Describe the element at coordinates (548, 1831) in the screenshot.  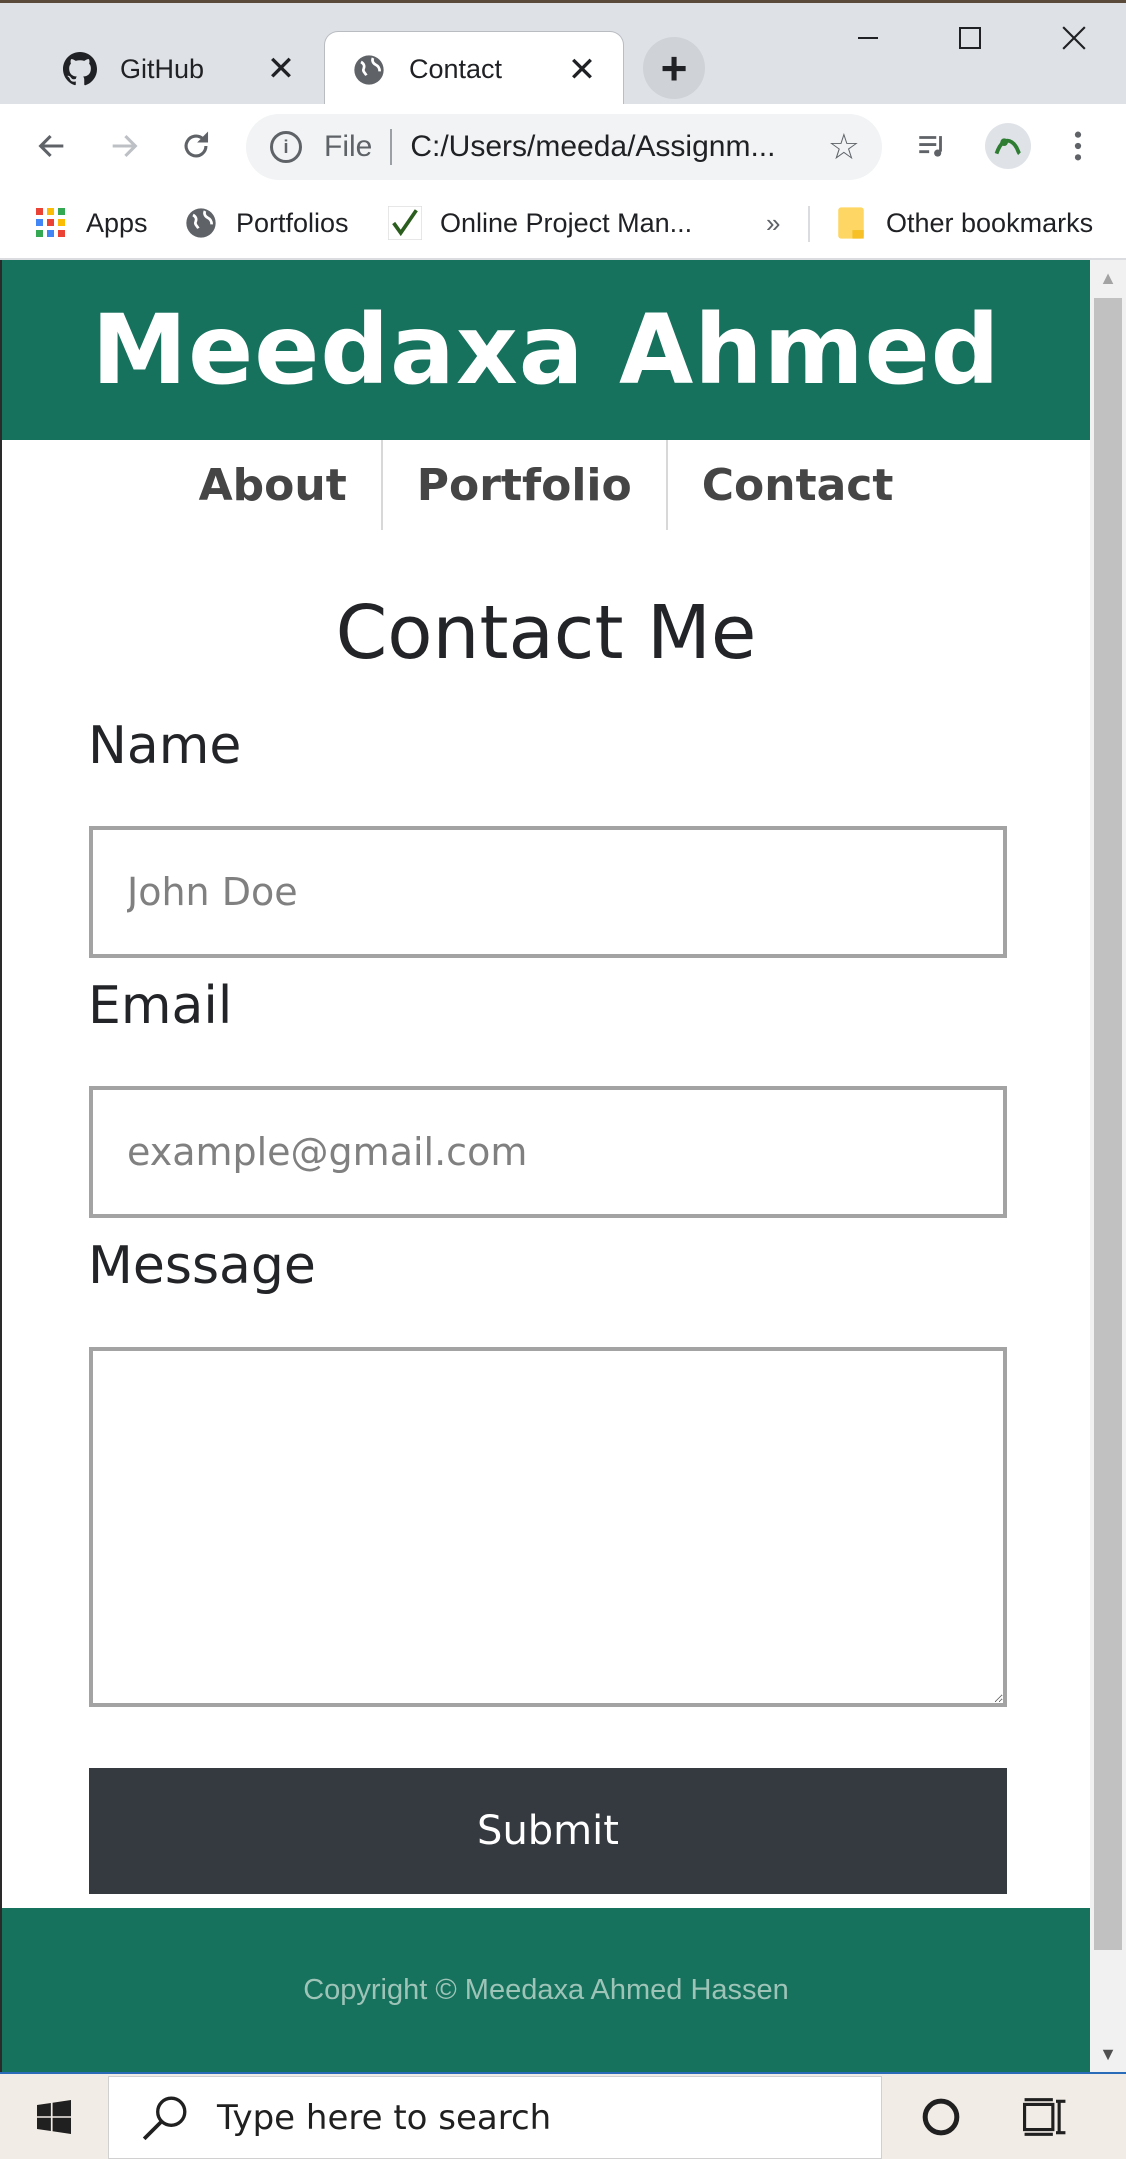
I see `submit-button: Submit` at that location.